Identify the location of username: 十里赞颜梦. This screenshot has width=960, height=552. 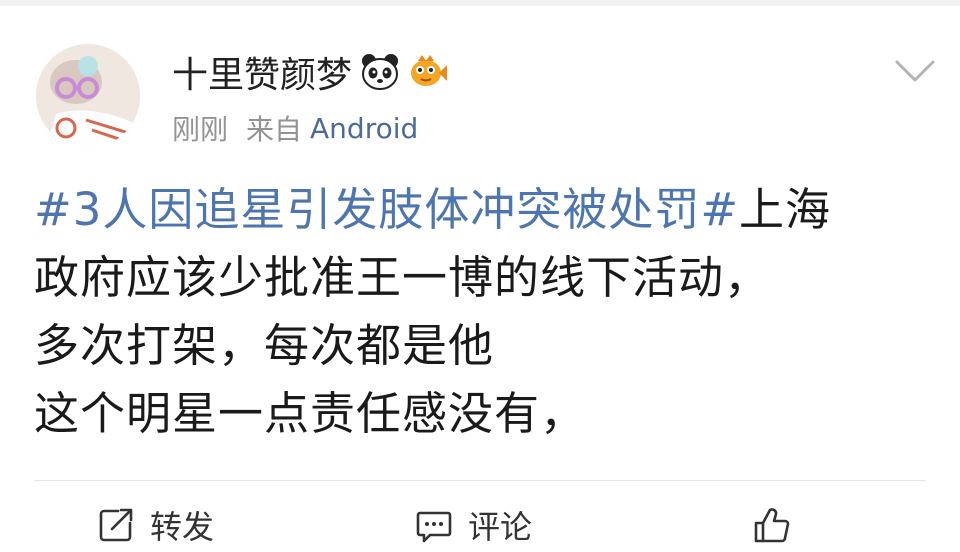
(310, 72).